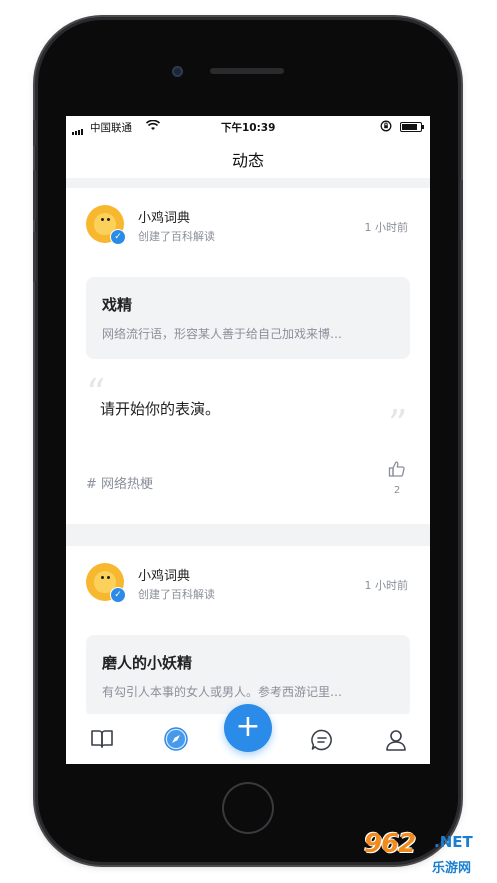 This screenshot has width=497, height=883. What do you see at coordinates (461, 210) in the screenshot?
I see `power-button` at bounding box center [461, 210].